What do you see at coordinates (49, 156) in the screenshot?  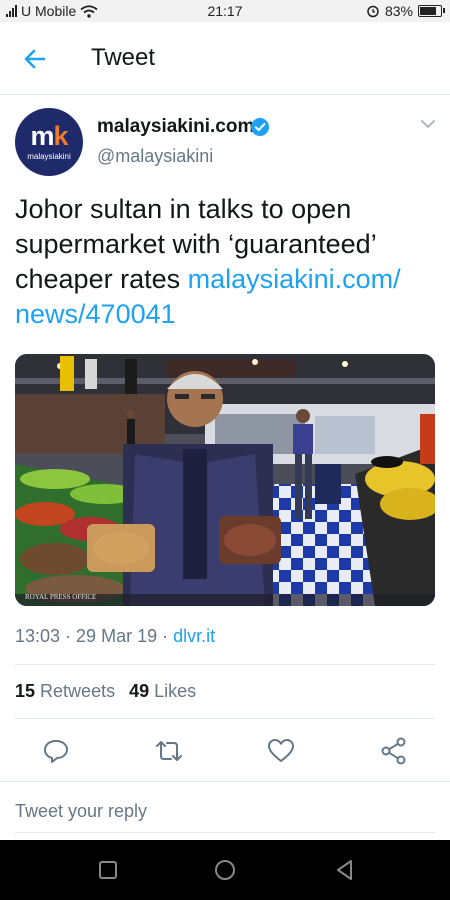 I see `avatar-label: malaysiakini` at bounding box center [49, 156].